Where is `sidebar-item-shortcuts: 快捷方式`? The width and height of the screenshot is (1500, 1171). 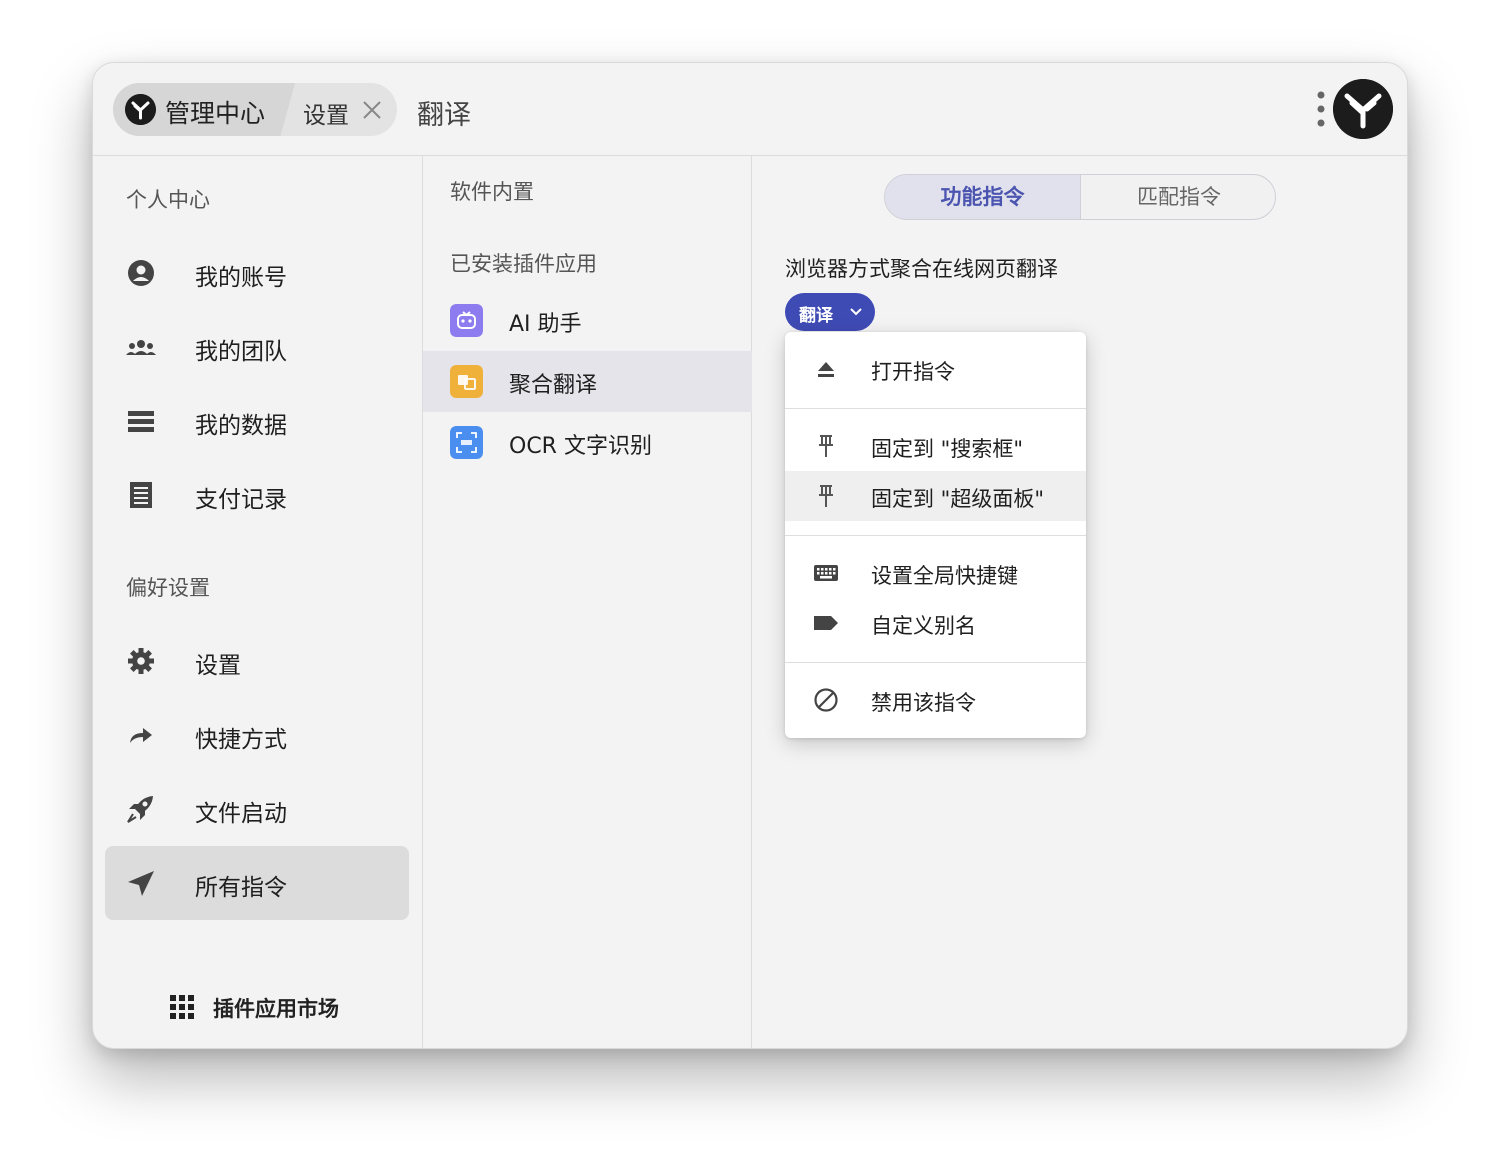 sidebar-item-shortcuts: 快捷方式 is located at coordinates (257, 735).